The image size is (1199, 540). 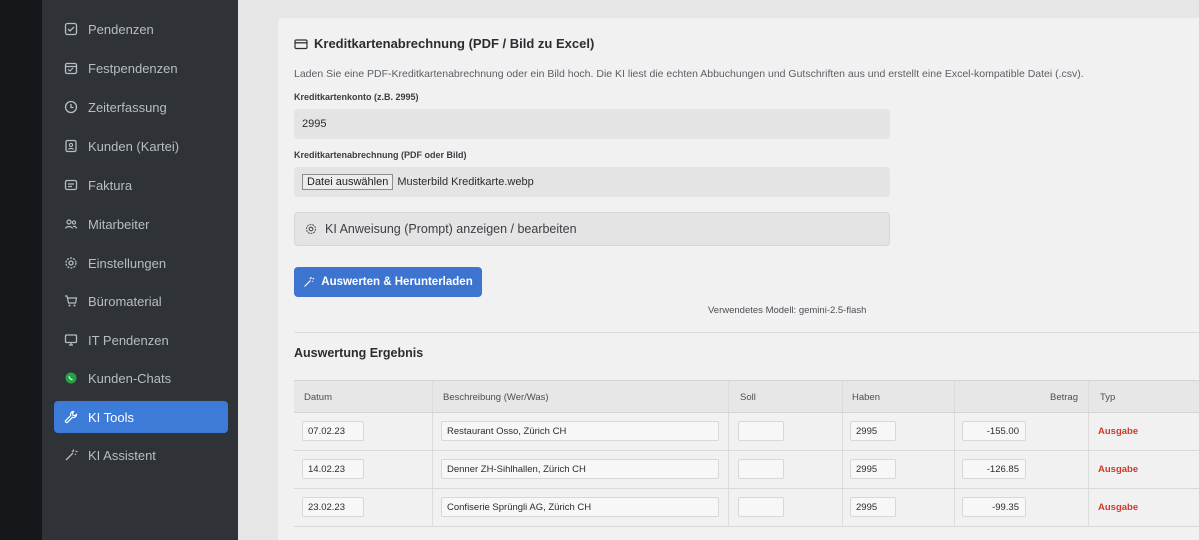 What do you see at coordinates (333, 431) in the screenshot?
I see `datum-cell: 07.02.23` at bounding box center [333, 431].